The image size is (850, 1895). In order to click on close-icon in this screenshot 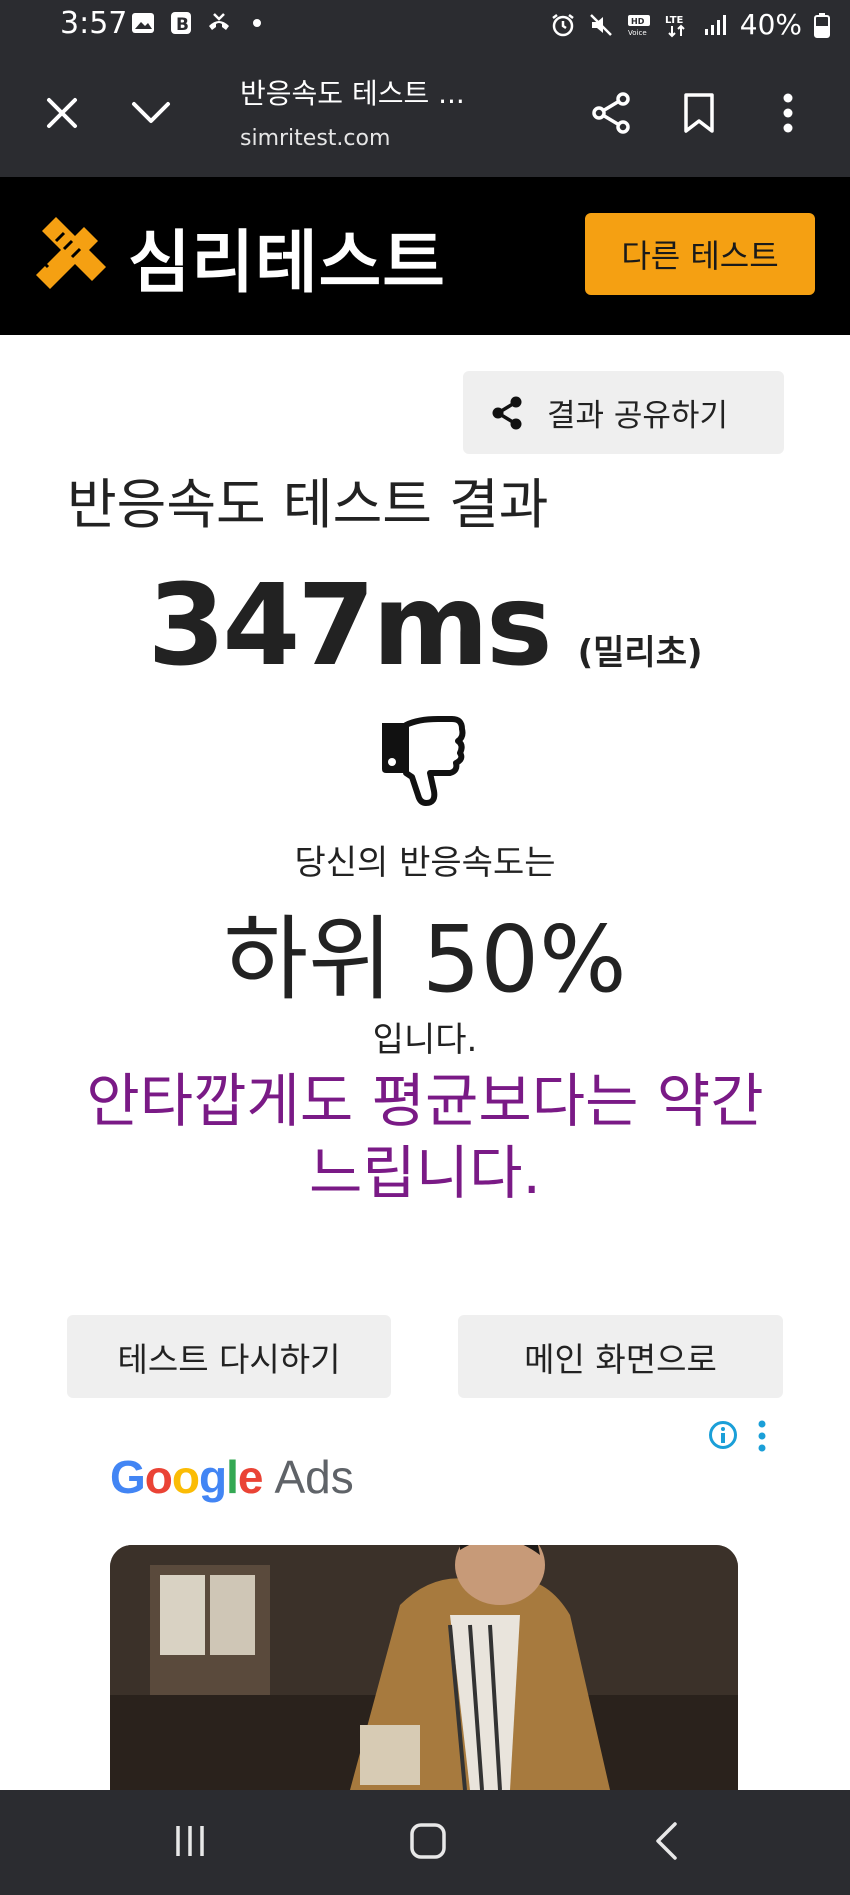, I will do `click(62, 113)`.